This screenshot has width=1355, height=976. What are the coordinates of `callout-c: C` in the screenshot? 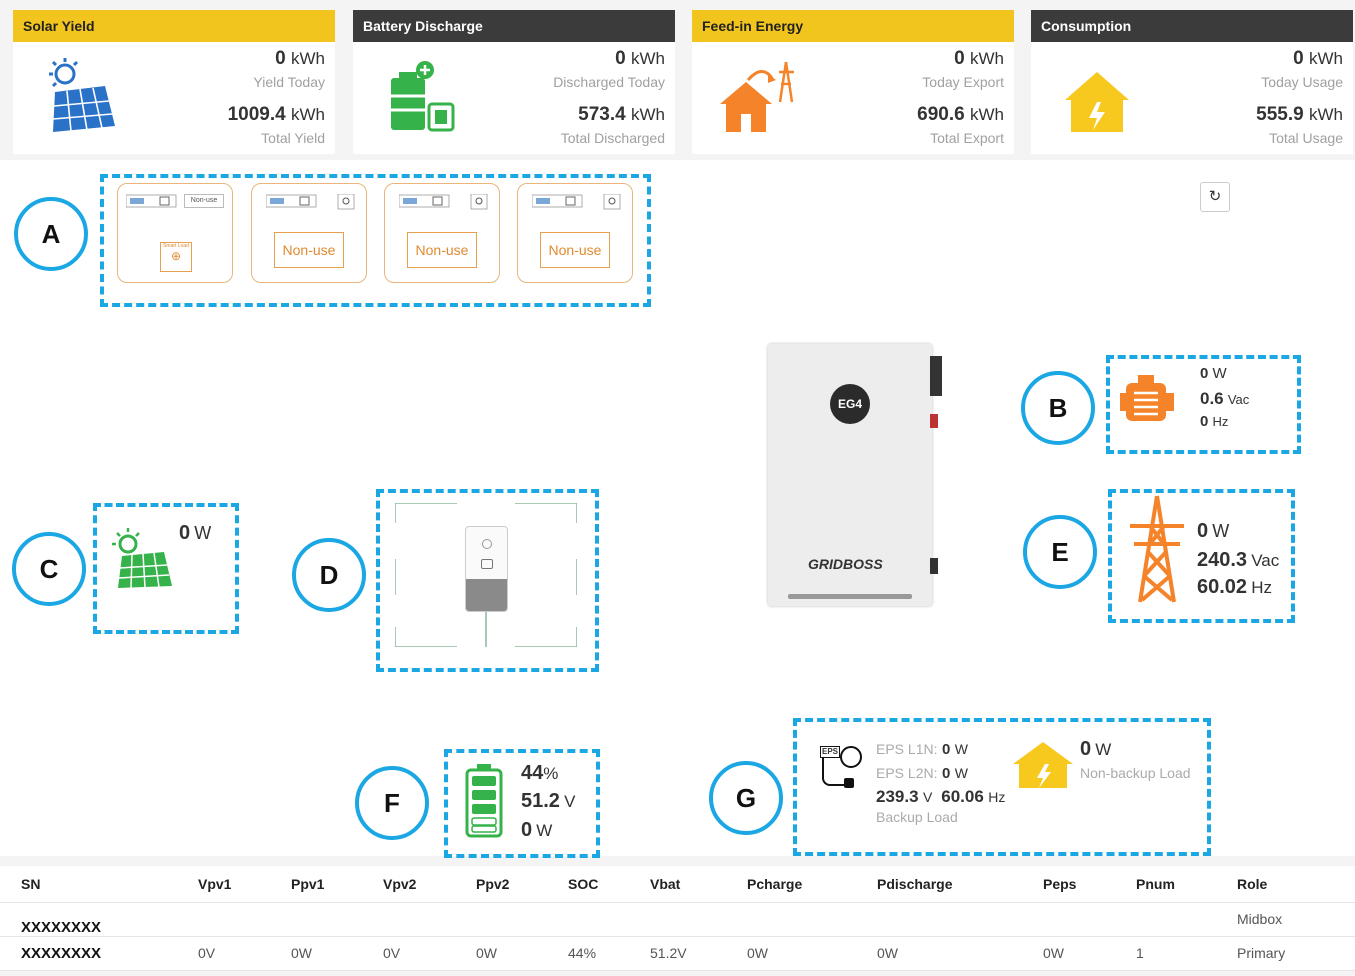 It's located at (49, 569).